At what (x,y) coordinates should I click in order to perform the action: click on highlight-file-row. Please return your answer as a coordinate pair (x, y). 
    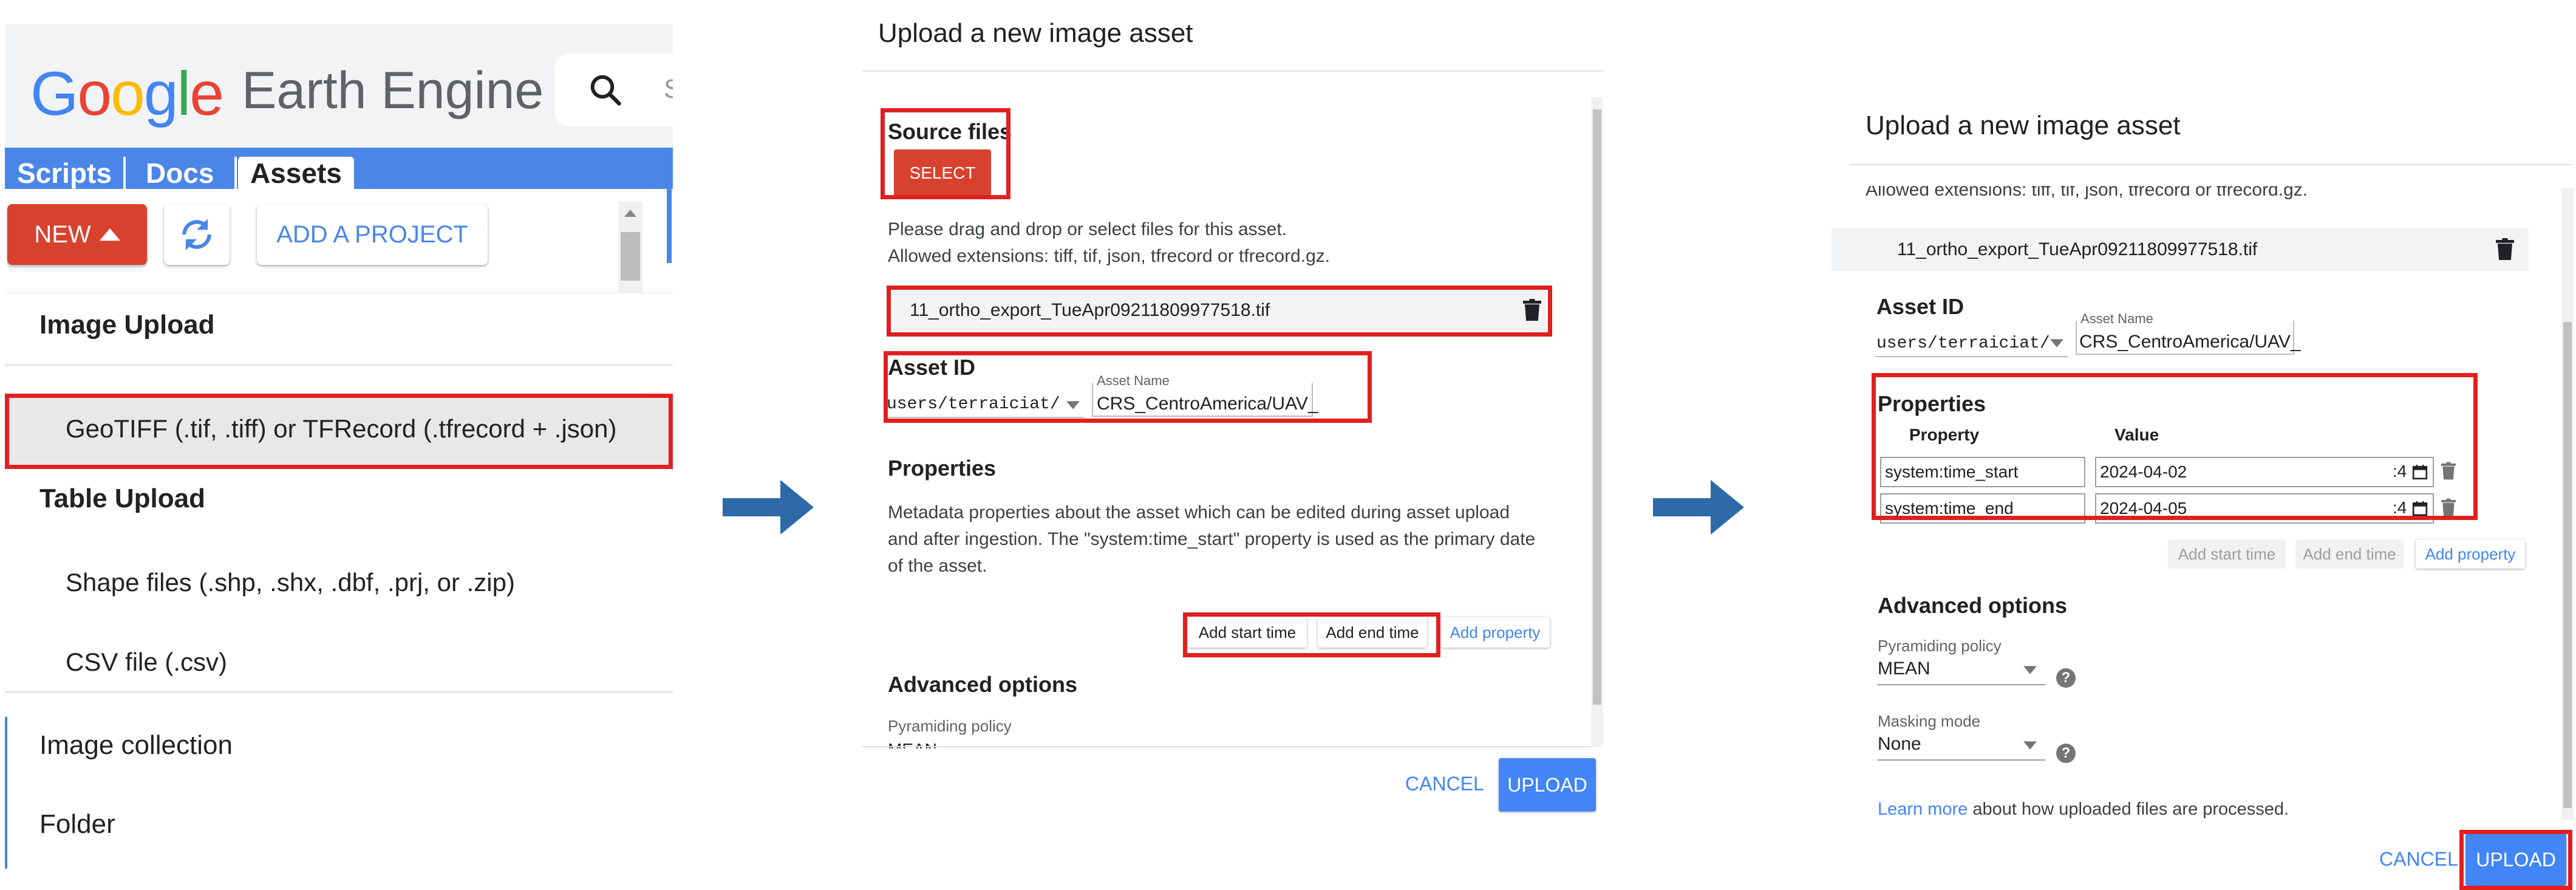
    Looking at the image, I should click on (1219, 311).